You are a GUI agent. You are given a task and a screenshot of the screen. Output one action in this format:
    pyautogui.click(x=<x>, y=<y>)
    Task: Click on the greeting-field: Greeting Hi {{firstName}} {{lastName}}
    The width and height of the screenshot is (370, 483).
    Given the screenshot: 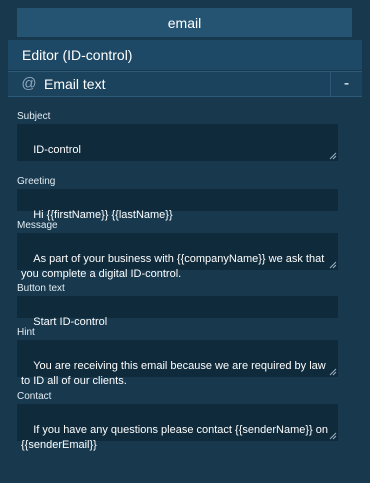 What is the action you would take?
    pyautogui.click(x=177, y=198)
    